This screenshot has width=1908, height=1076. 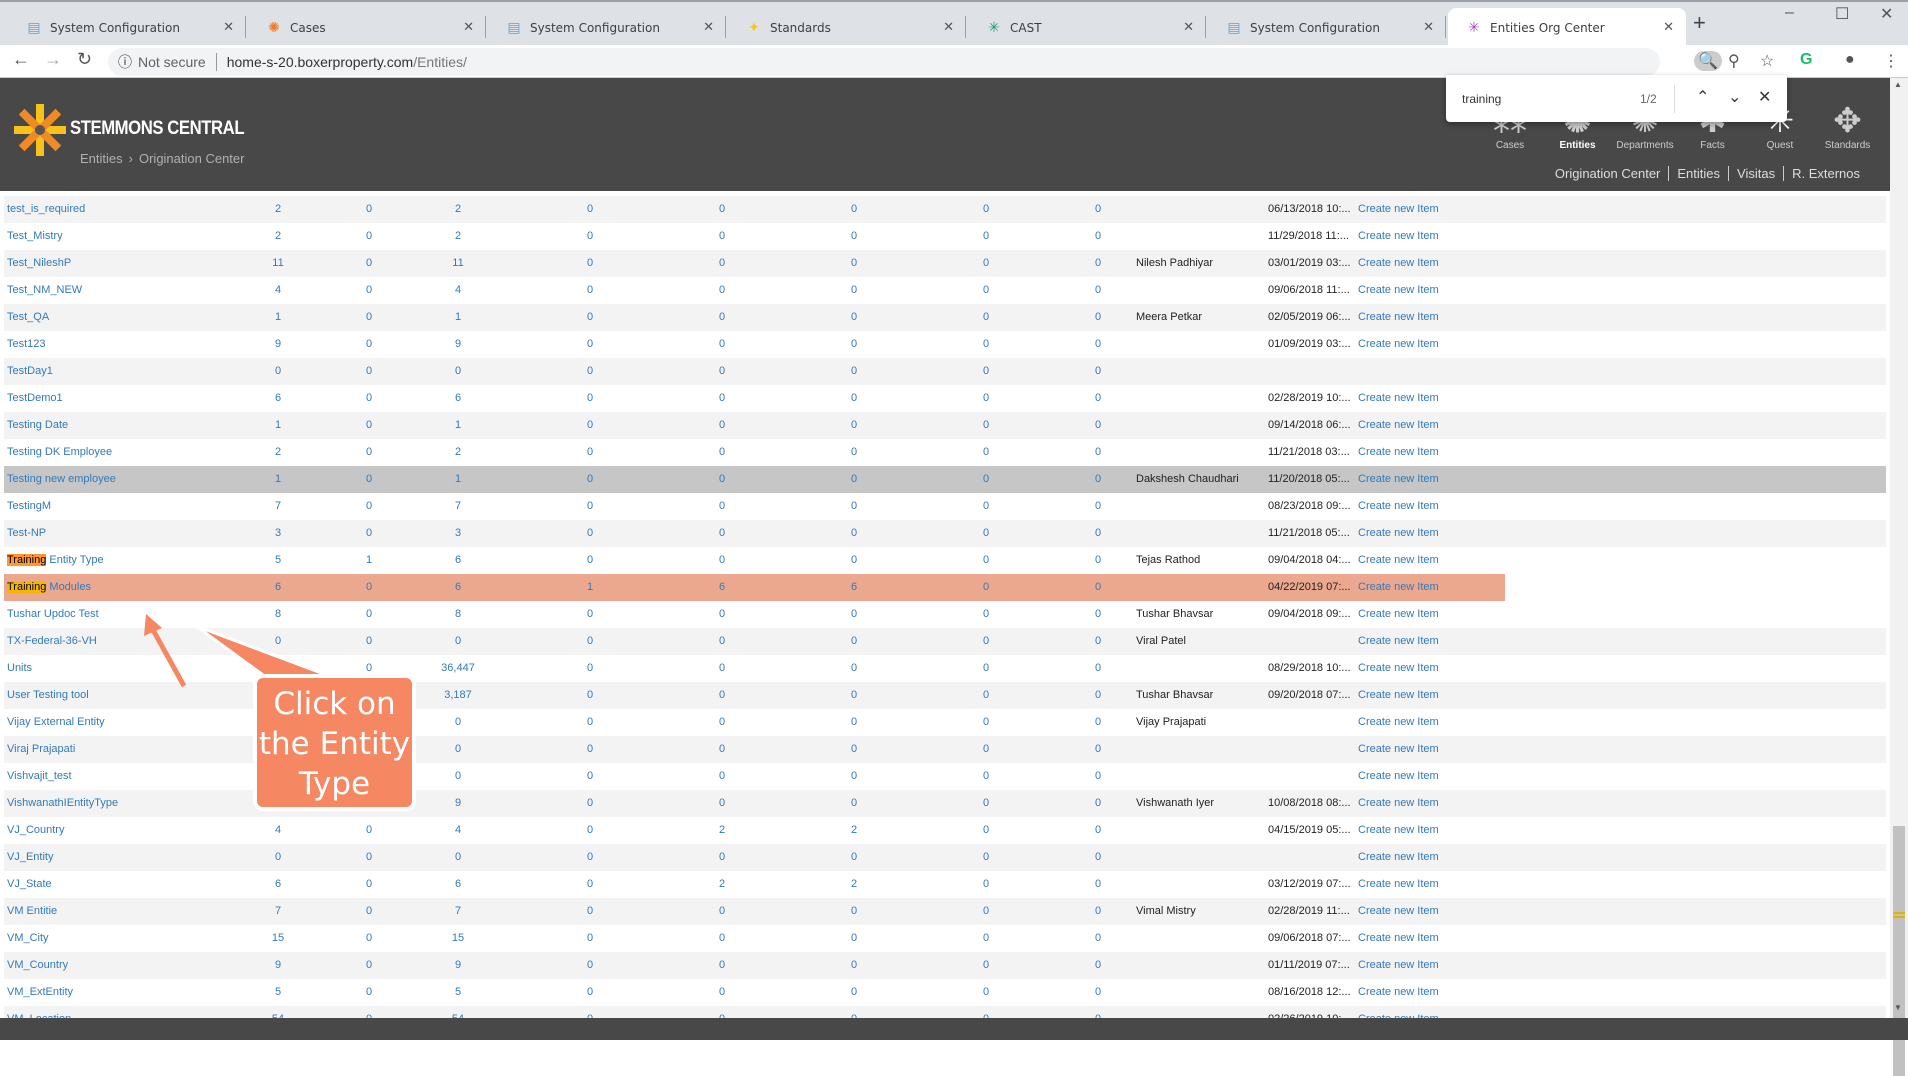 I want to click on table-row: VJ_Entity 0 0 0 0 0 0 0 0 Create new Item, so click(x=945, y=857).